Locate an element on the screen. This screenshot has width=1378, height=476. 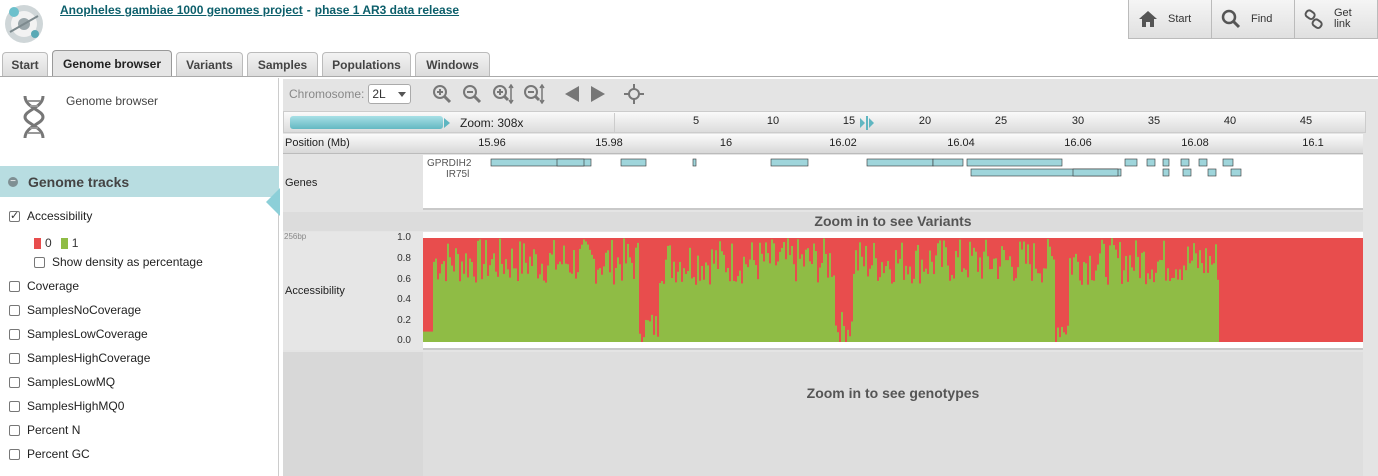
checkbox-checked-icon: ✓ is located at coordinates (14, 216).